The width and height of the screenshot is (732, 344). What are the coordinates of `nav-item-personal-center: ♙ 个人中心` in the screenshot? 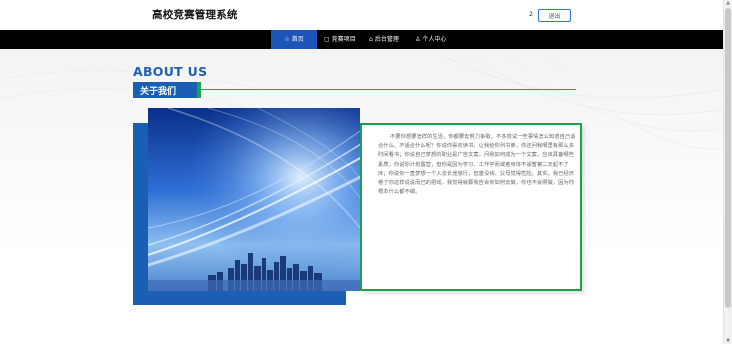 It's located at (430, 39).